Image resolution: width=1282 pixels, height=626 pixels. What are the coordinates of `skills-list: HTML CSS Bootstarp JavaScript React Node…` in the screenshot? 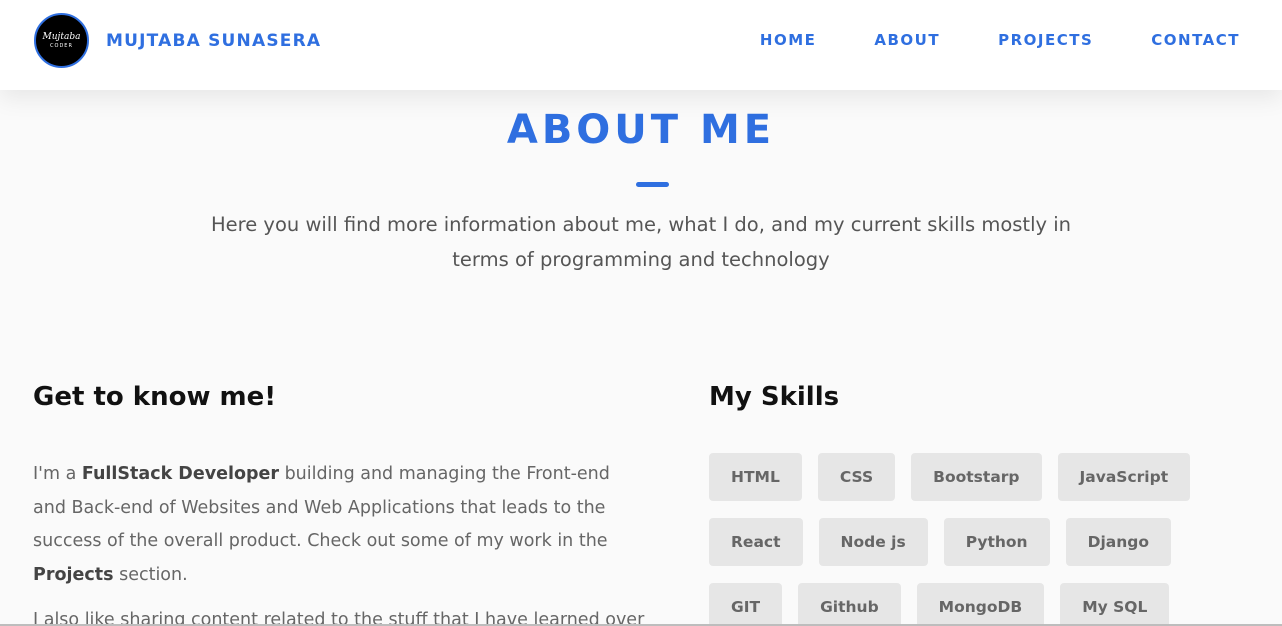 It's located at (989, 539).